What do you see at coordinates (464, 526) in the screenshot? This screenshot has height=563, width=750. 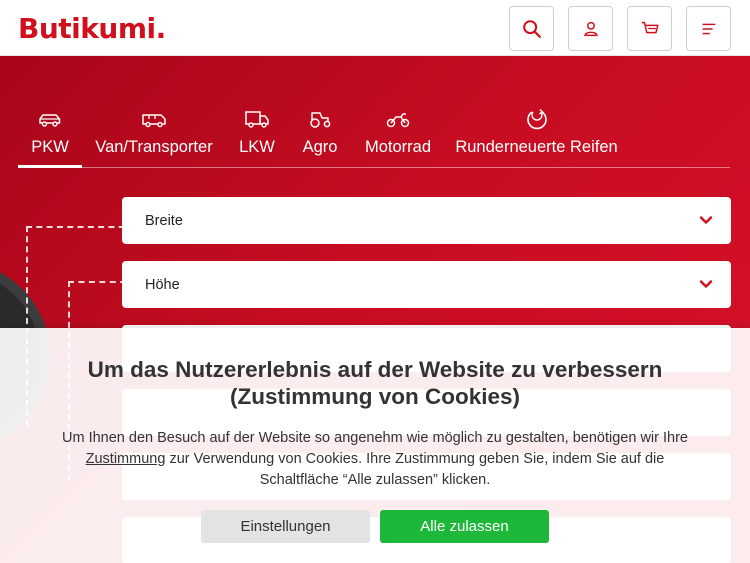 I see `accept-all-button: Alle zulassen` at bounding box center [464, 526].